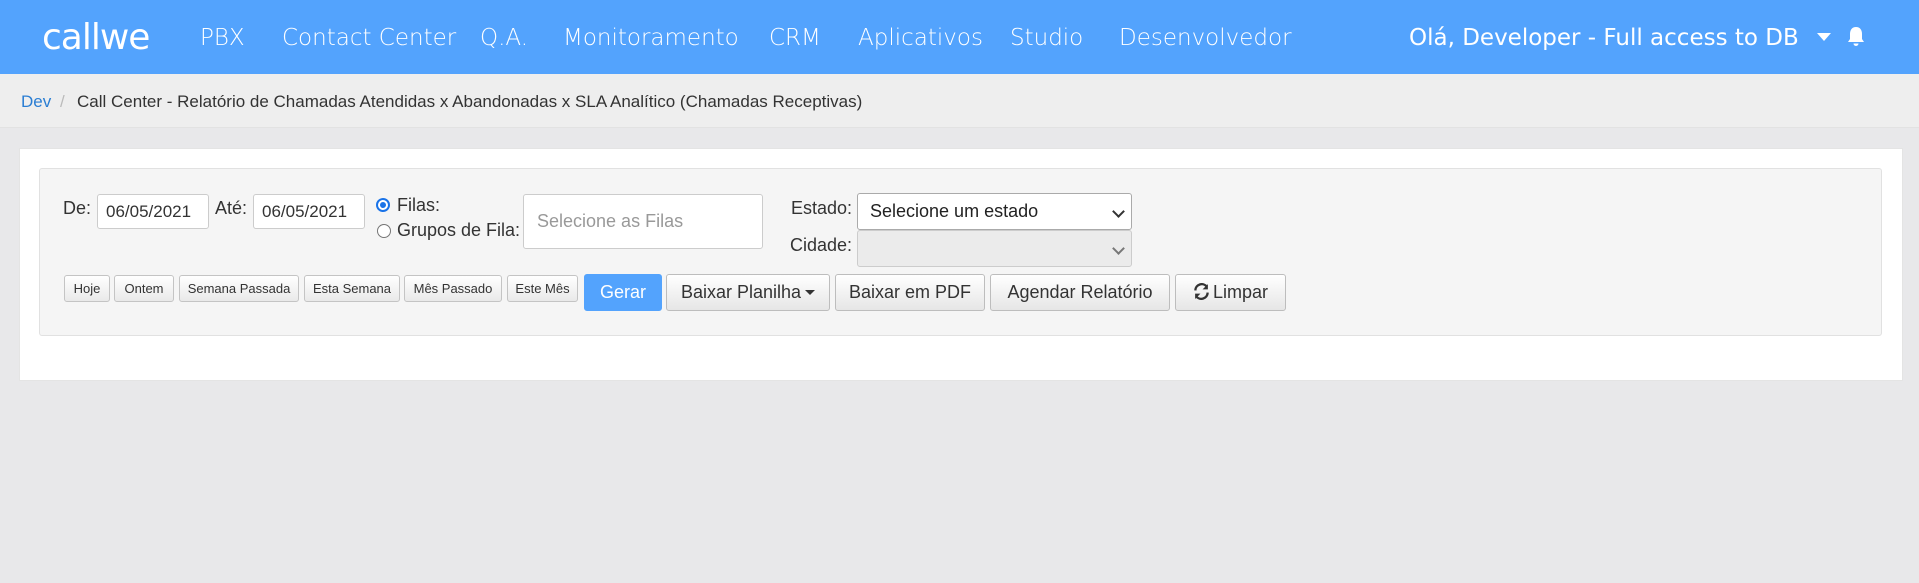 Image resolution: width=1919 pixels, height=583 pixels. Describe the element at coordinates (954, 211) in the screenshot. I see `estado-select-value: Selecione um estado` at that location.